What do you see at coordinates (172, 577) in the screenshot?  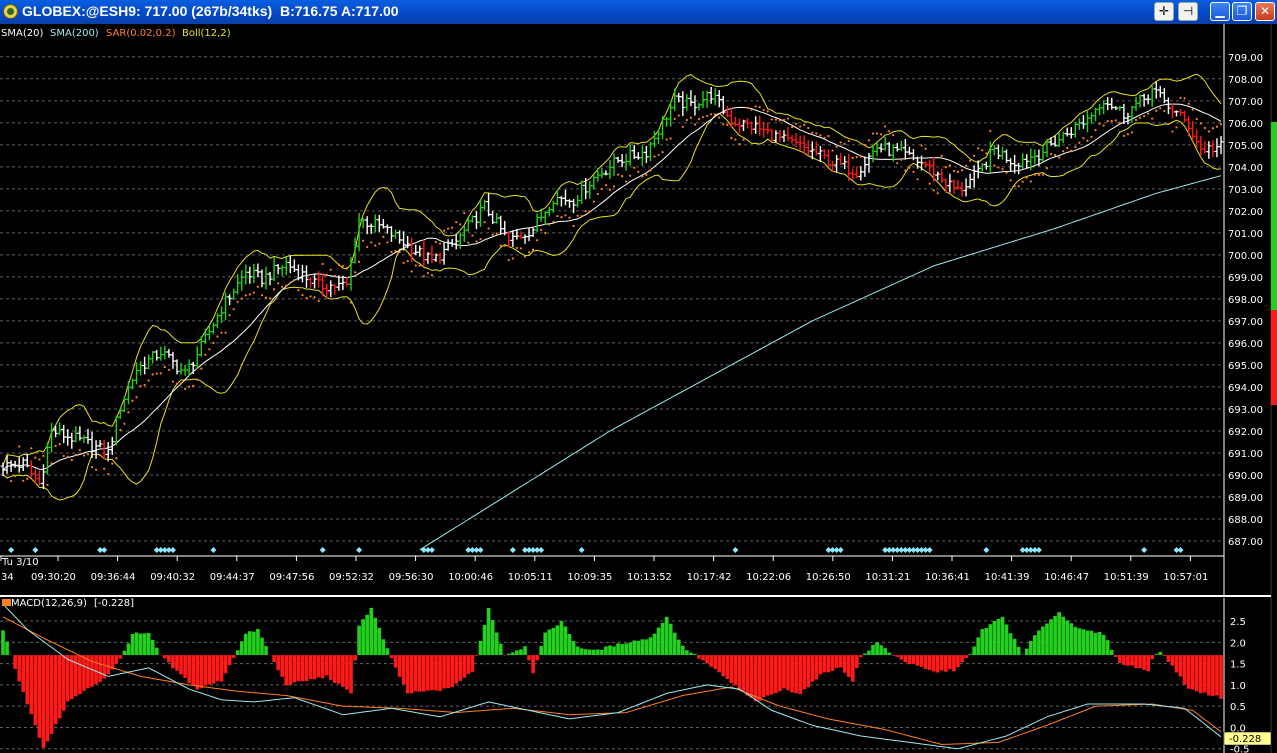 I see `x-tick-label: 09:40:32` at bounding box center [172, 577].